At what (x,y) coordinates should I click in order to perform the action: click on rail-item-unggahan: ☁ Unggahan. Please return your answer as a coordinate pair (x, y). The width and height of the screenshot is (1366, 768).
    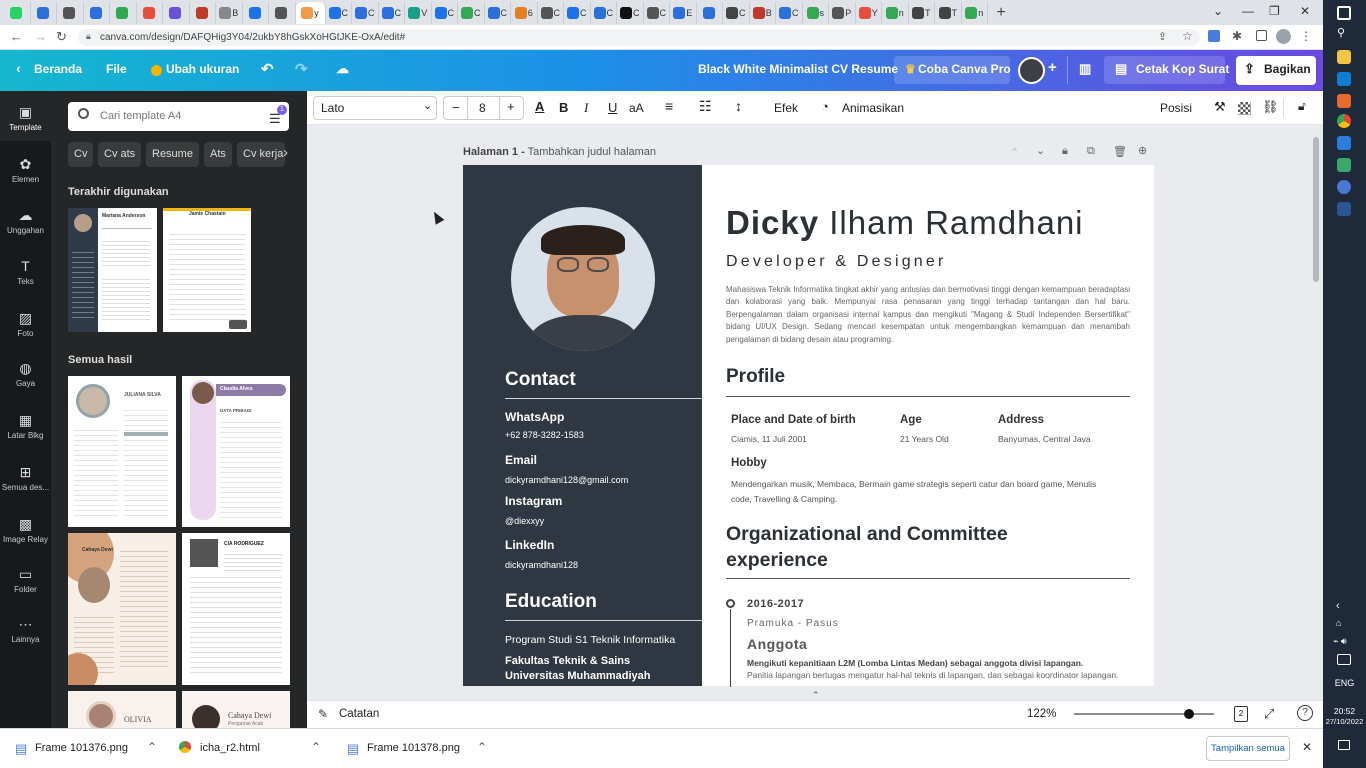
    Looking at the image, I should click on (25, 220).